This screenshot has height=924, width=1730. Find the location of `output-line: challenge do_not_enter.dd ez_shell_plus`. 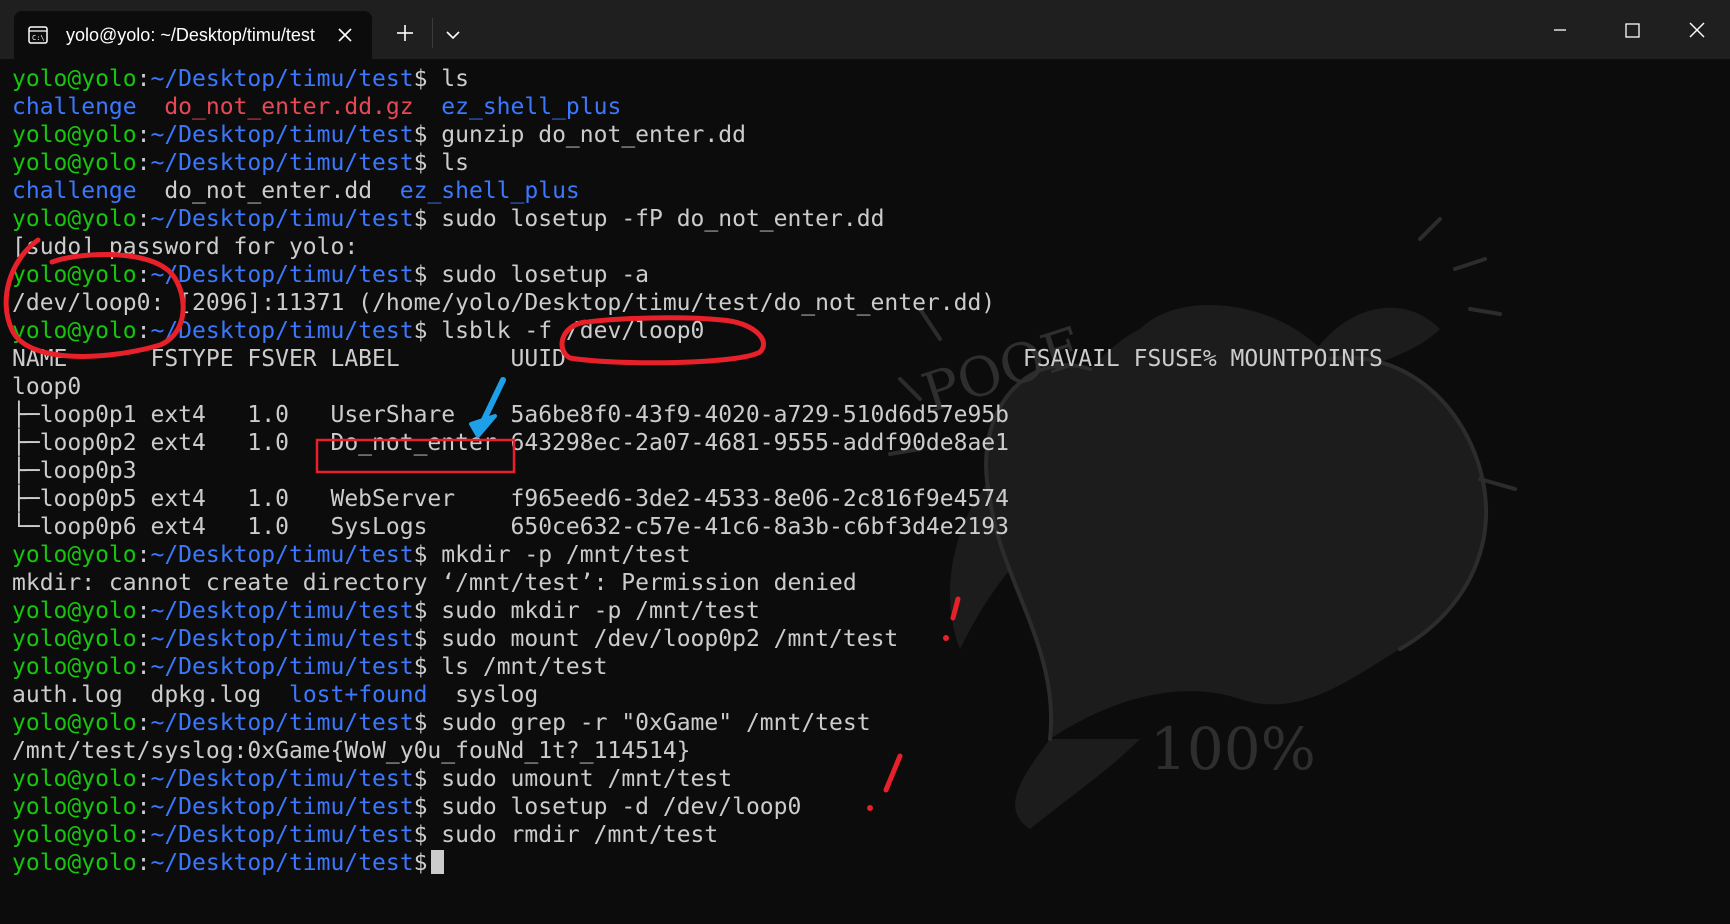

output-line: challenge do_not_enter.dd ez_shell_plus is located at coordinates (867, 191).